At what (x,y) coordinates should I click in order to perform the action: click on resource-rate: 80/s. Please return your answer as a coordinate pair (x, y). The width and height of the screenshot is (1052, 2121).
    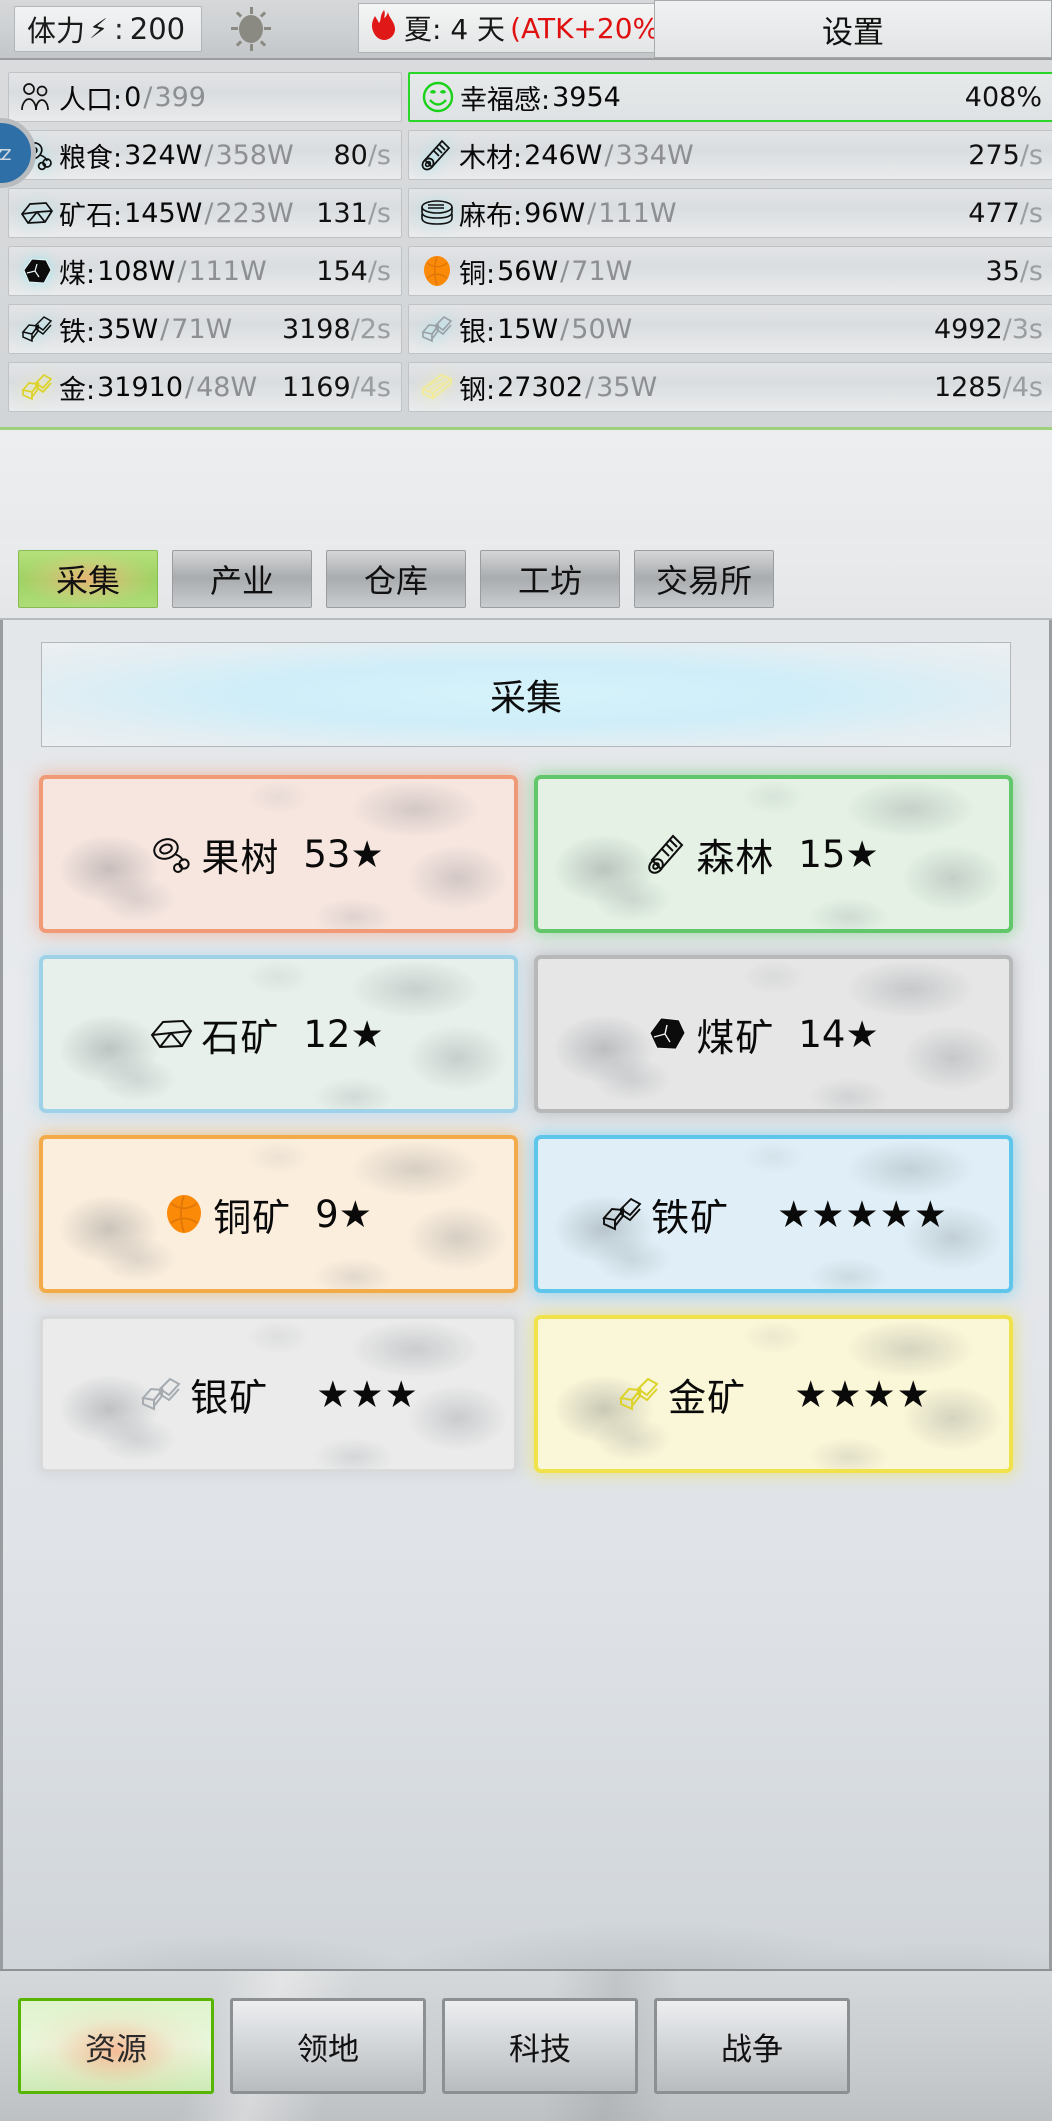
    Looking at the image, I should click on (362, 155).